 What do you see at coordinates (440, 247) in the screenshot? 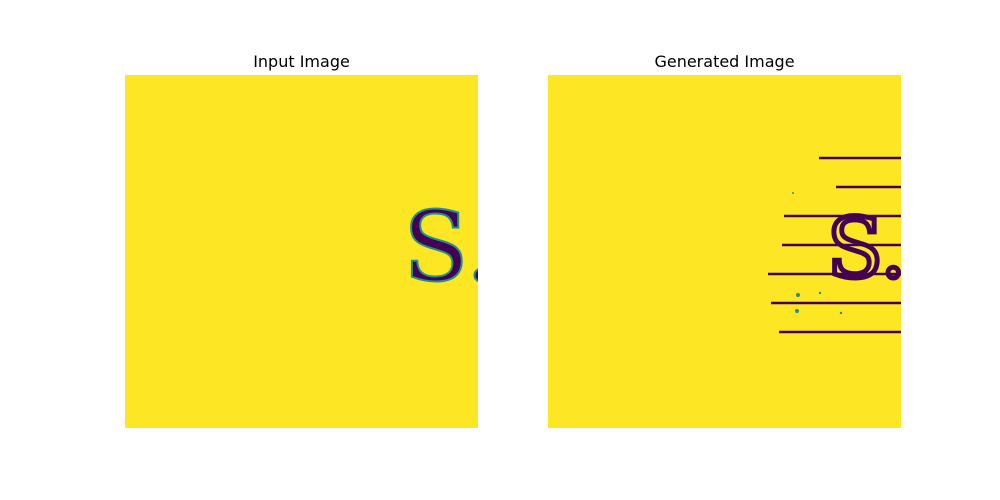
I see `input-glyph-s: S.` at bounding box center [440, 247].